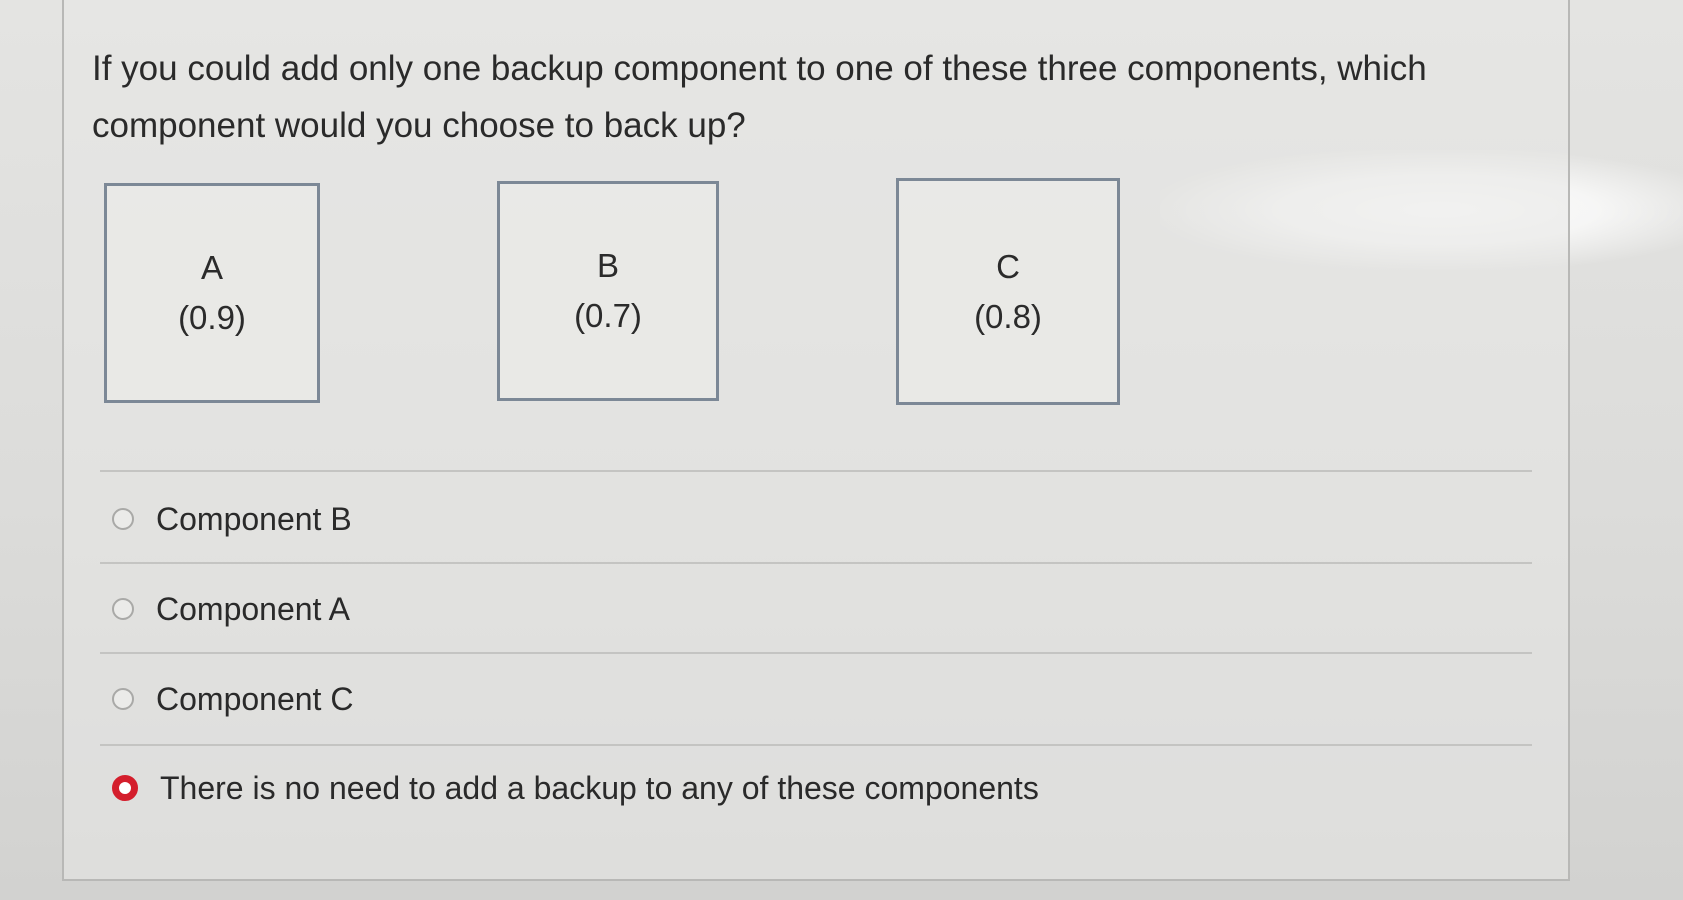 Image resolution: width=1683 pixels, height=900 pixels. Describe the element at coordinates (253, 608) in the screenshot. I see `option-label: Component A` at that location.